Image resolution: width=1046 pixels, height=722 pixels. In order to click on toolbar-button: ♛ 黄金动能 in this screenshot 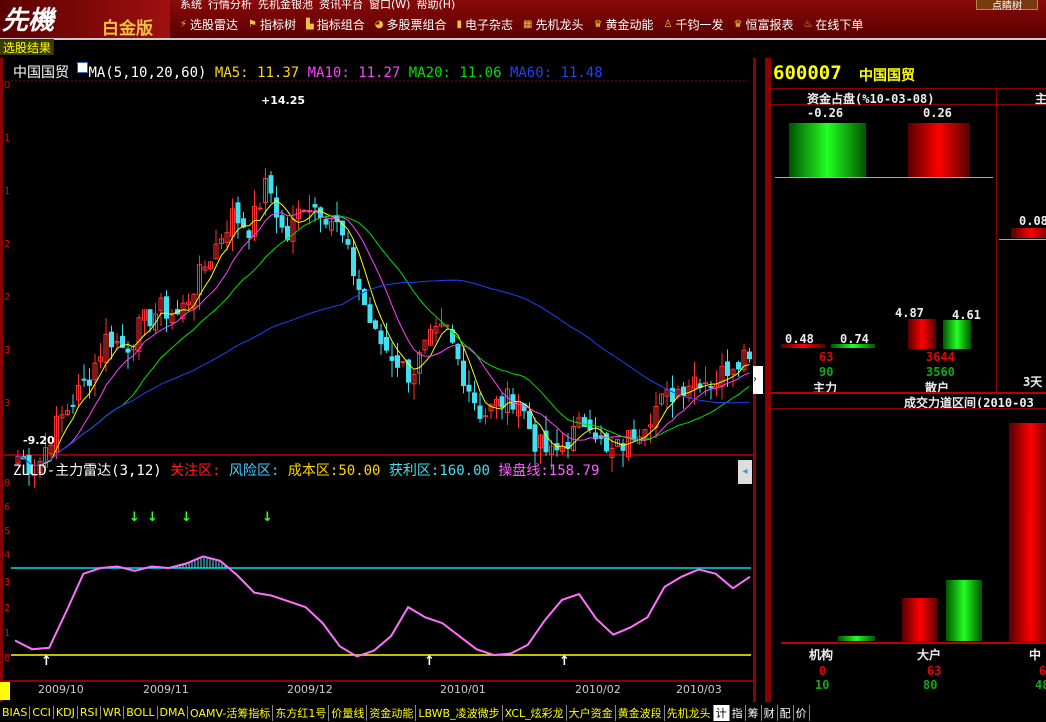, I will do `click(624, 24)`.